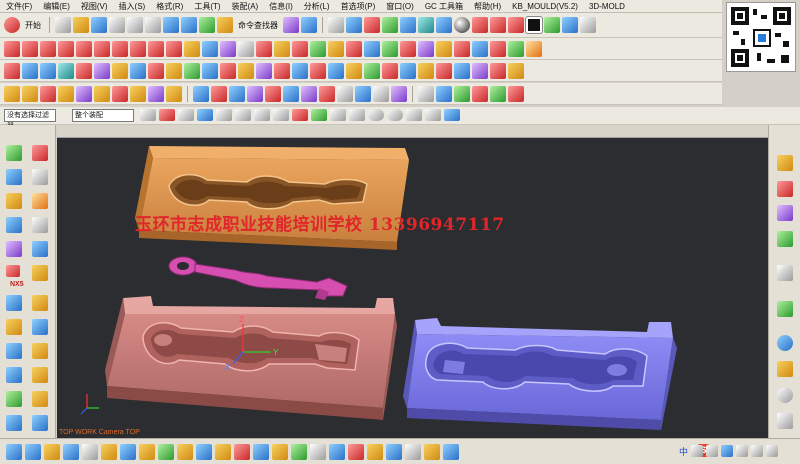  I want to click on display-hide-icon, so click(570, 25).